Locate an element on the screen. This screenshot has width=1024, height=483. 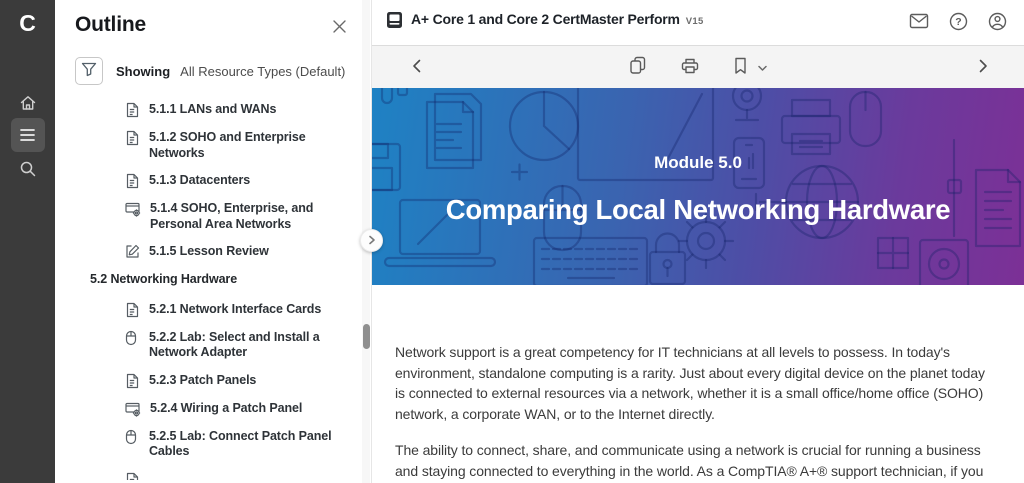
outline-item: 5.1.1 LANs and WANs is located at coordinates (213, 110).